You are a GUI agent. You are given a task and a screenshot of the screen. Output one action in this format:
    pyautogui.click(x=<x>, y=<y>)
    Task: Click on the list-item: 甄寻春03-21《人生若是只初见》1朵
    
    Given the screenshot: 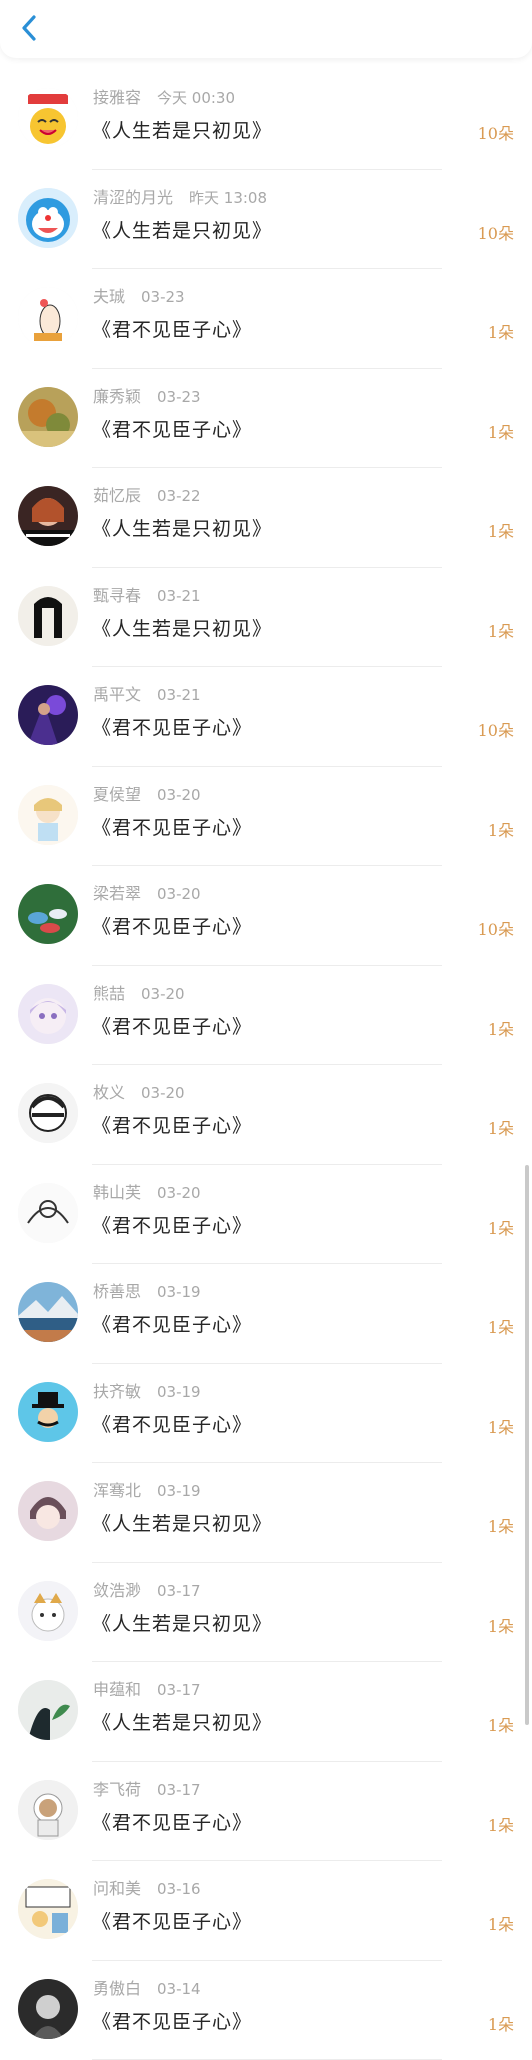 What is the action you would take?
    pyautogui.click(x=266, y=618)
    